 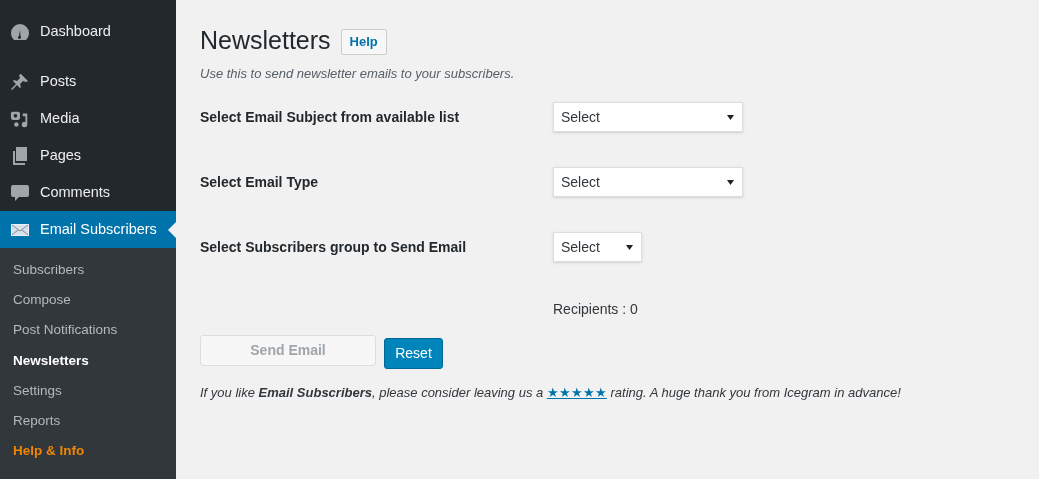 What do you see at coordinates (88, 421) in the screenshot?
I see `submenu-item: Reports` at bounding box center [88, 421].